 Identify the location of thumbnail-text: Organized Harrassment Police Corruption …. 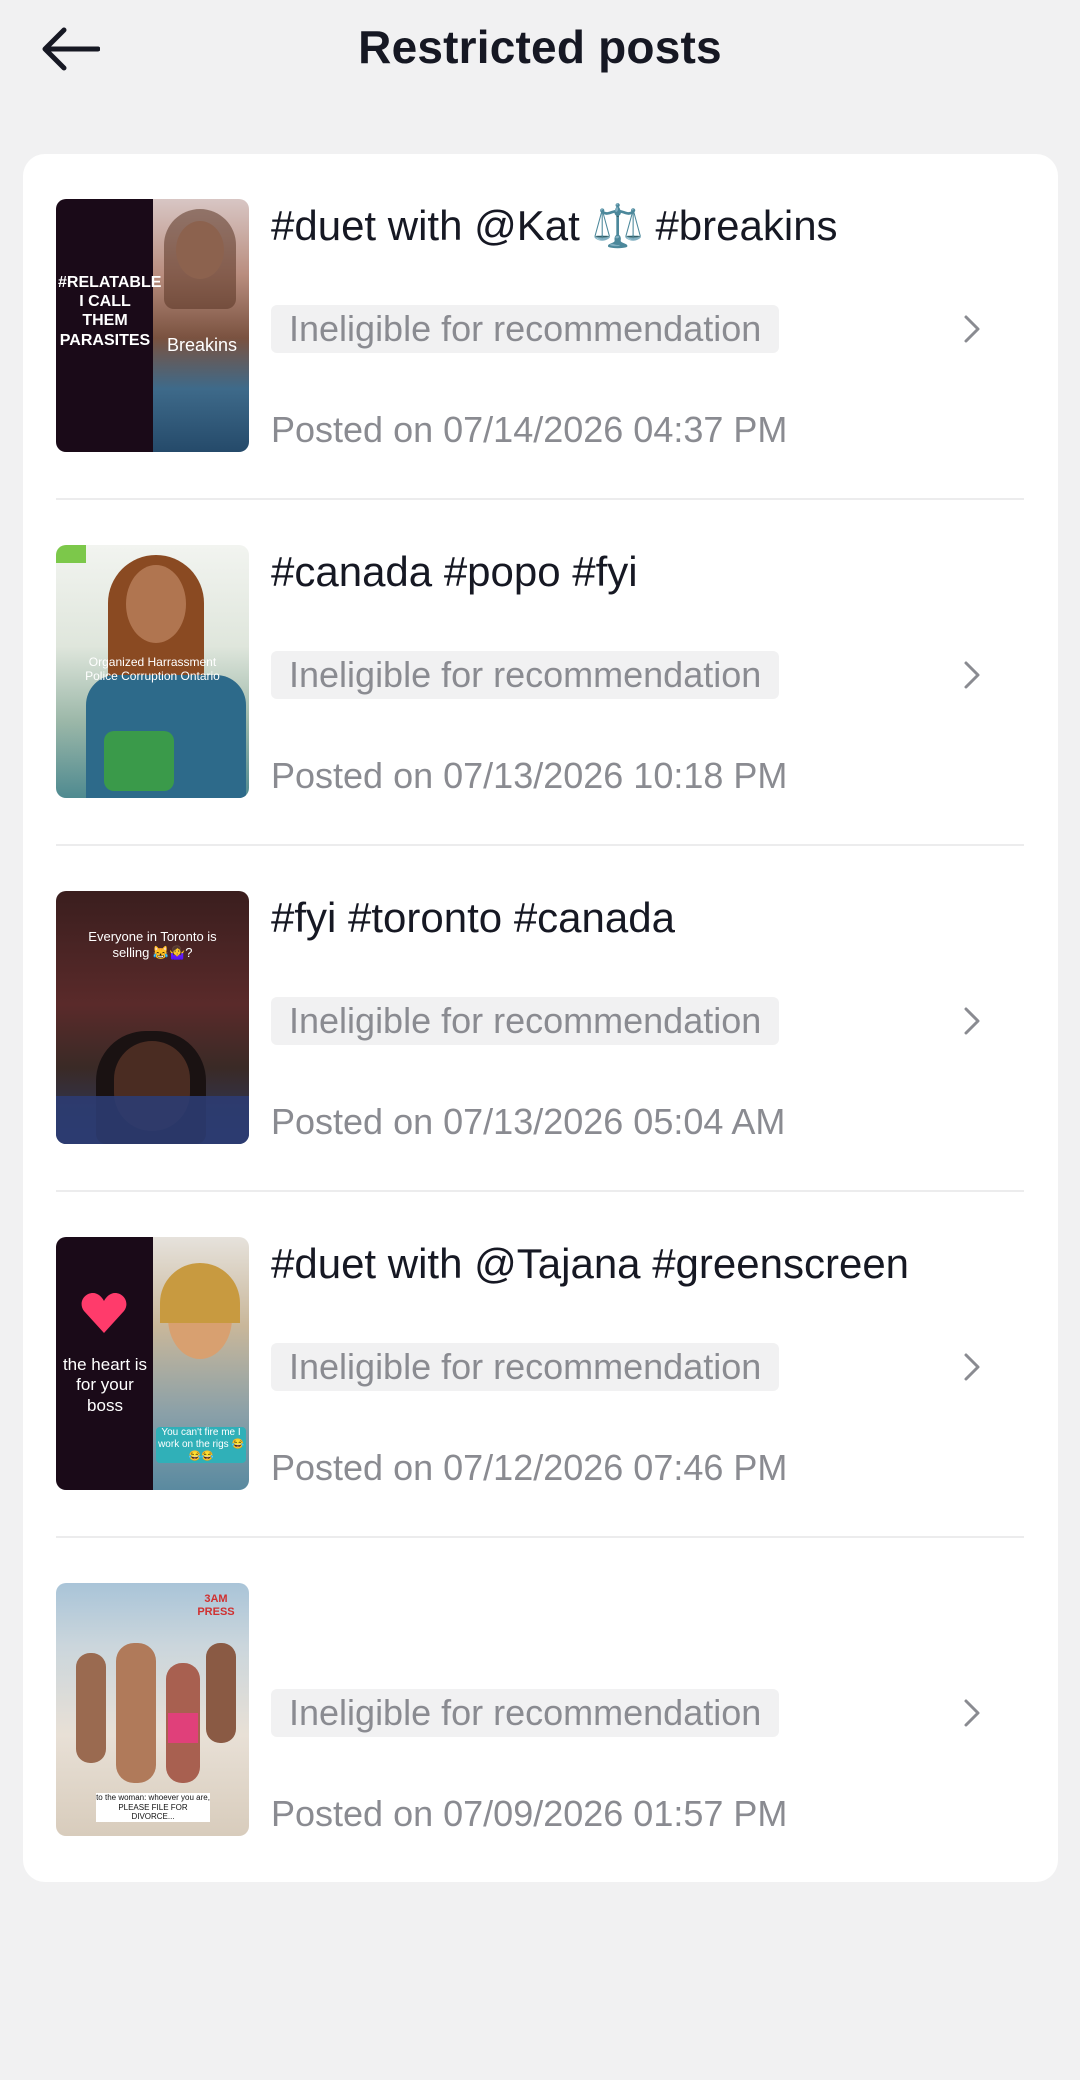
(152, 669).